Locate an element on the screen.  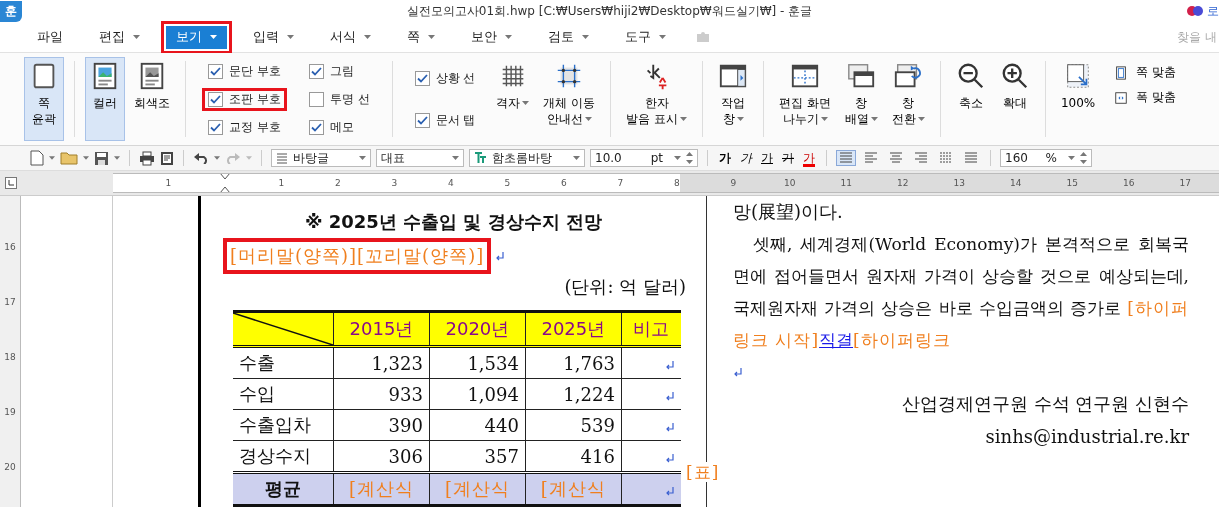
table-cell: 539 is located at coordinates (597, 425).